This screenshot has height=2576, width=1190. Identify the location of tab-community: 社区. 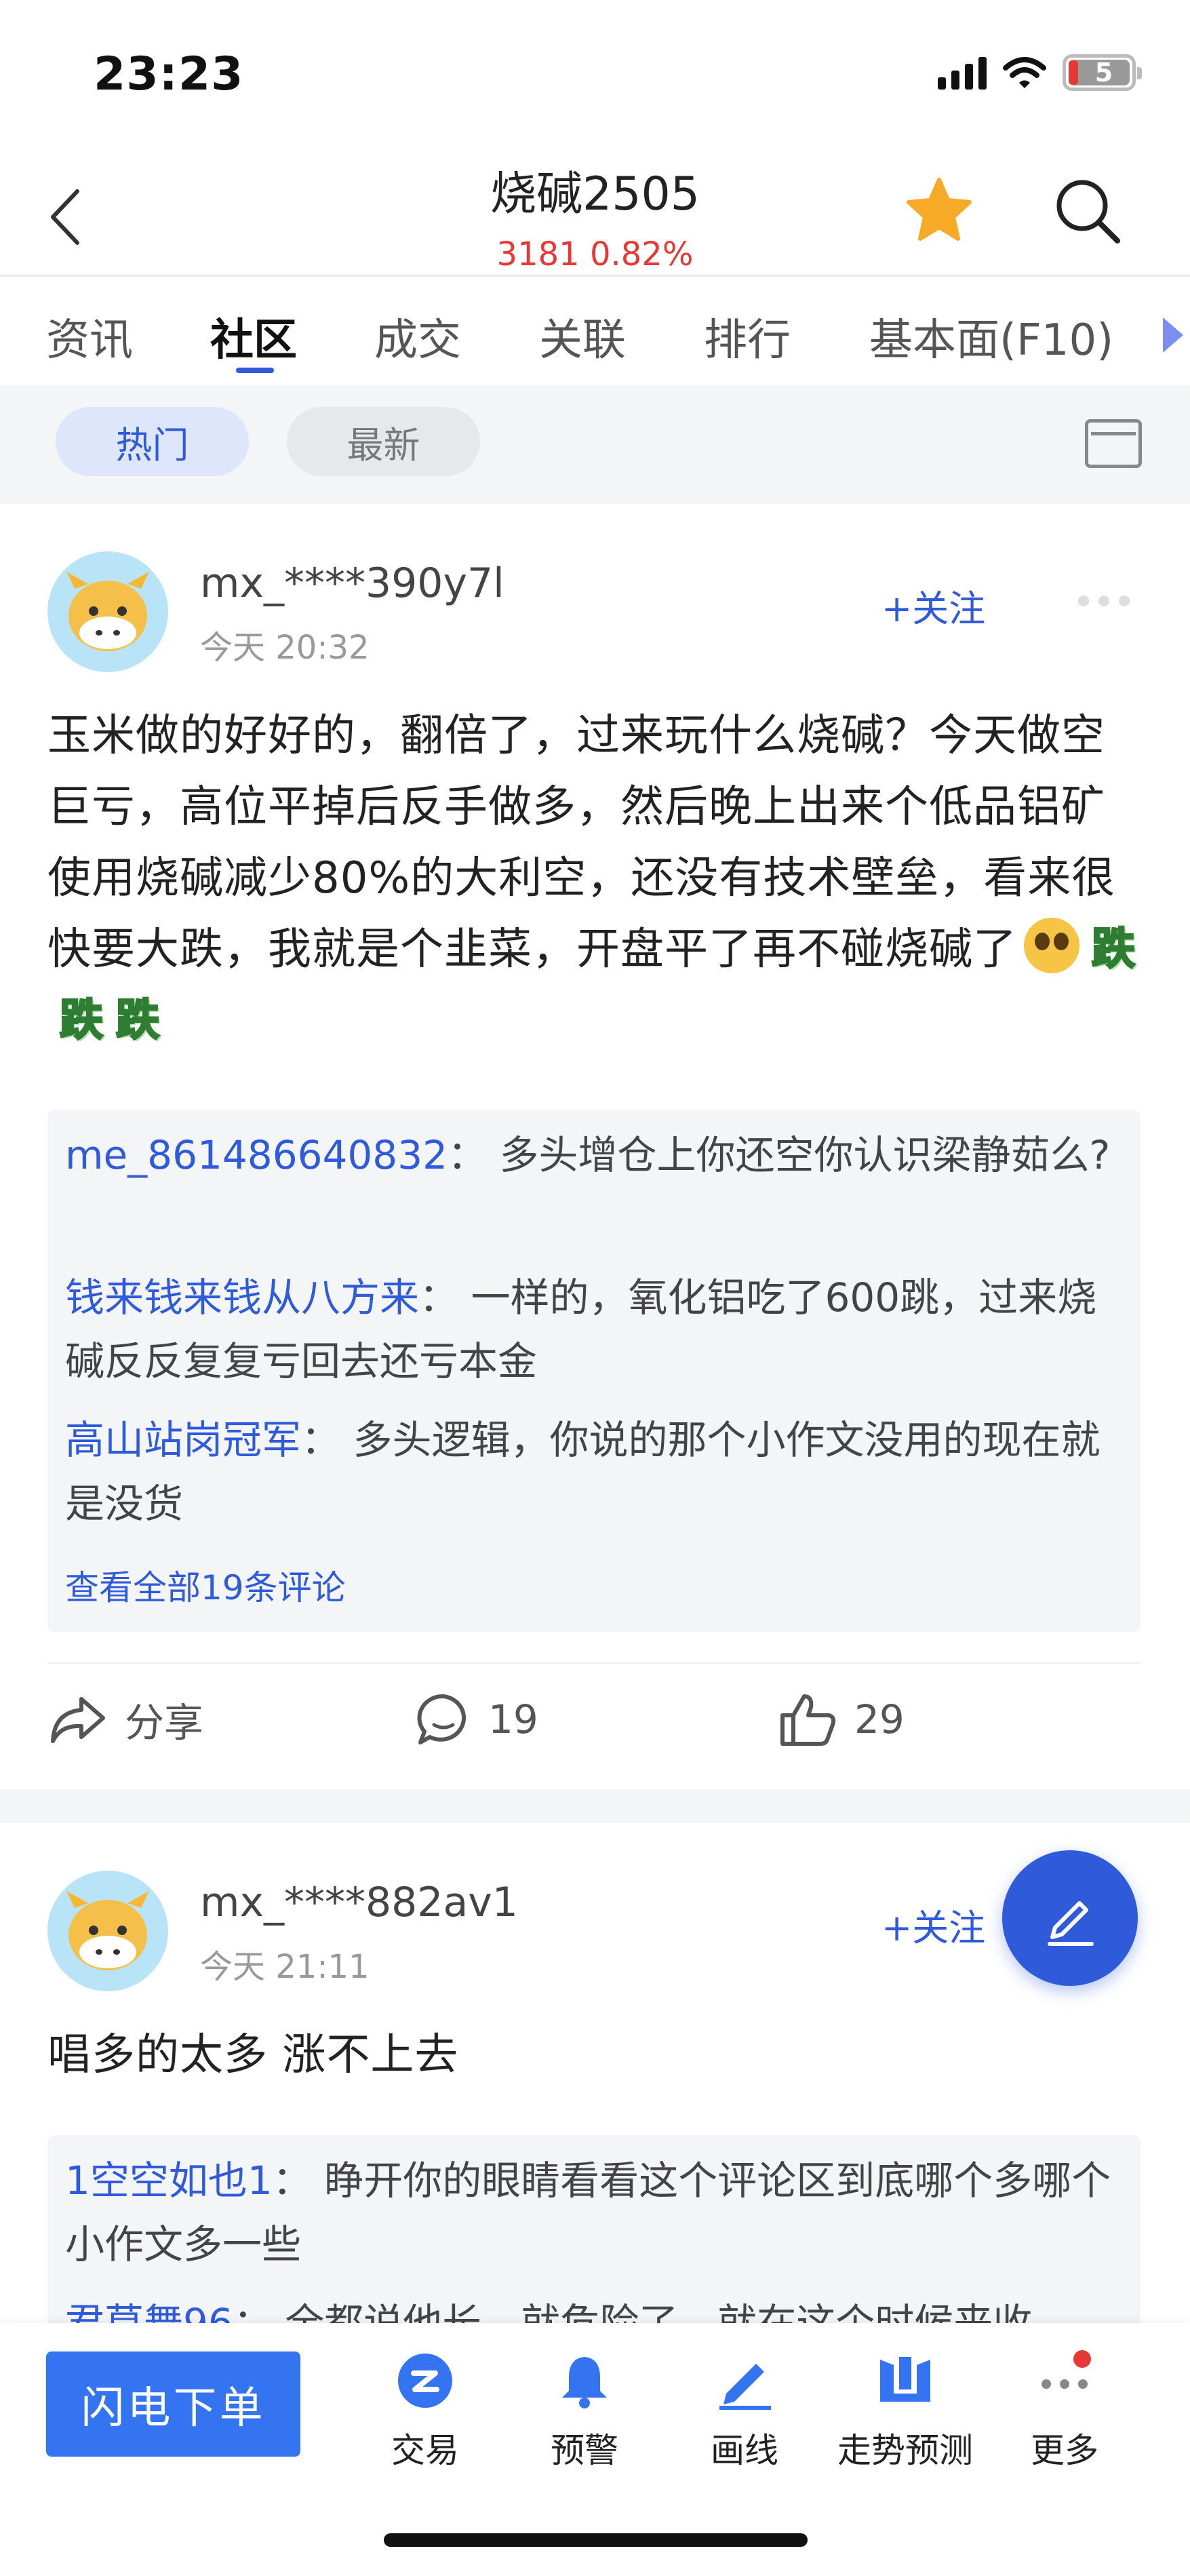
(254, 336).